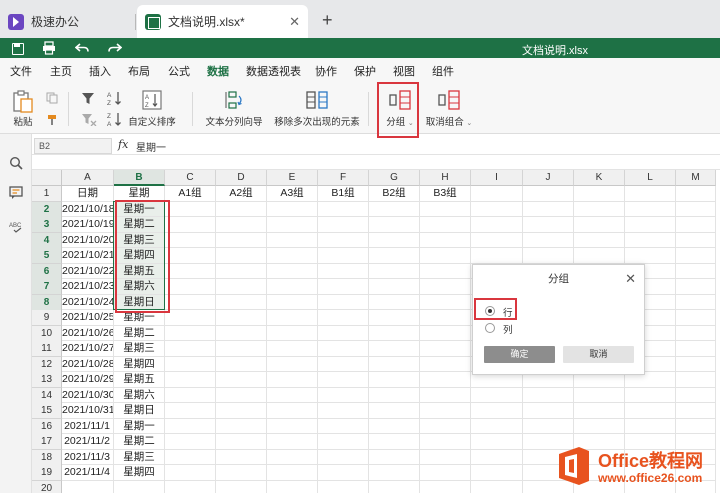 Image resolution: width=720 pixels, height=493 pixels. Describe the element at coordinates (365, 71) in the screenshot. I see `menu-protect: 保护` at that location.